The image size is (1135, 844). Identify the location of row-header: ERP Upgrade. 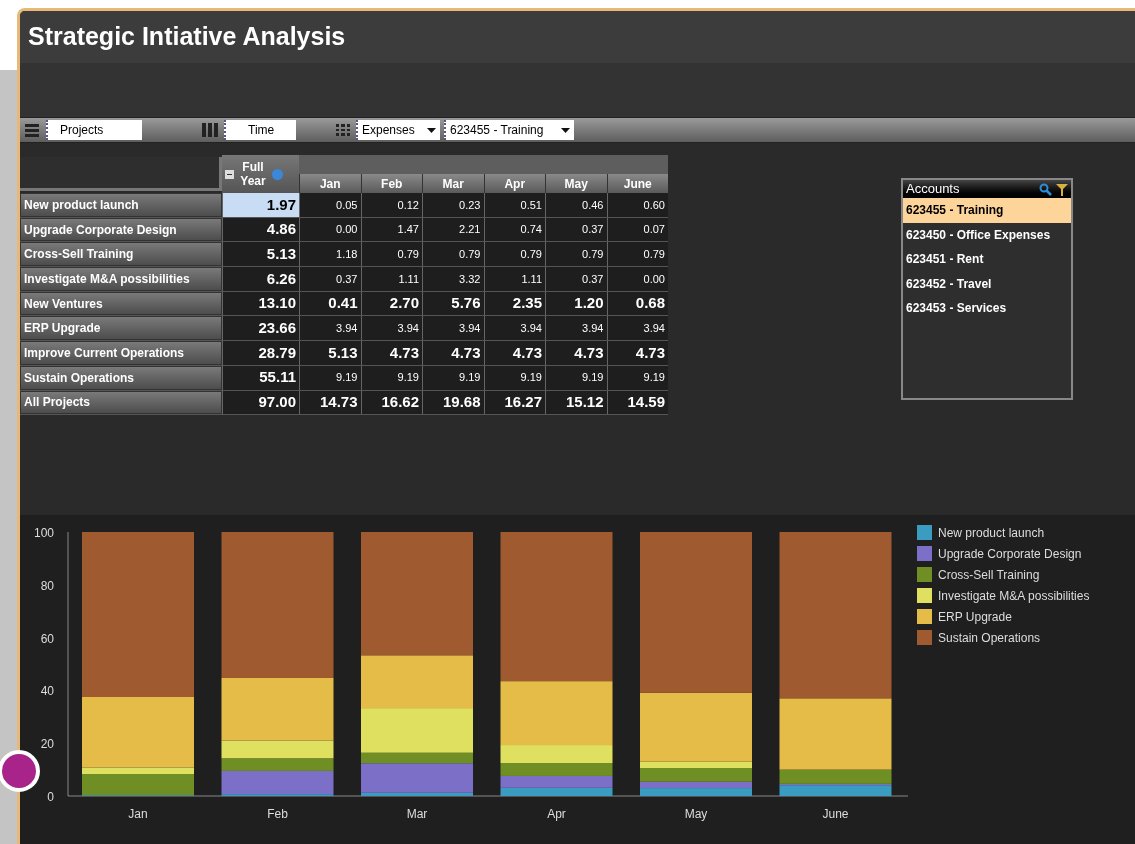
(121, 328).